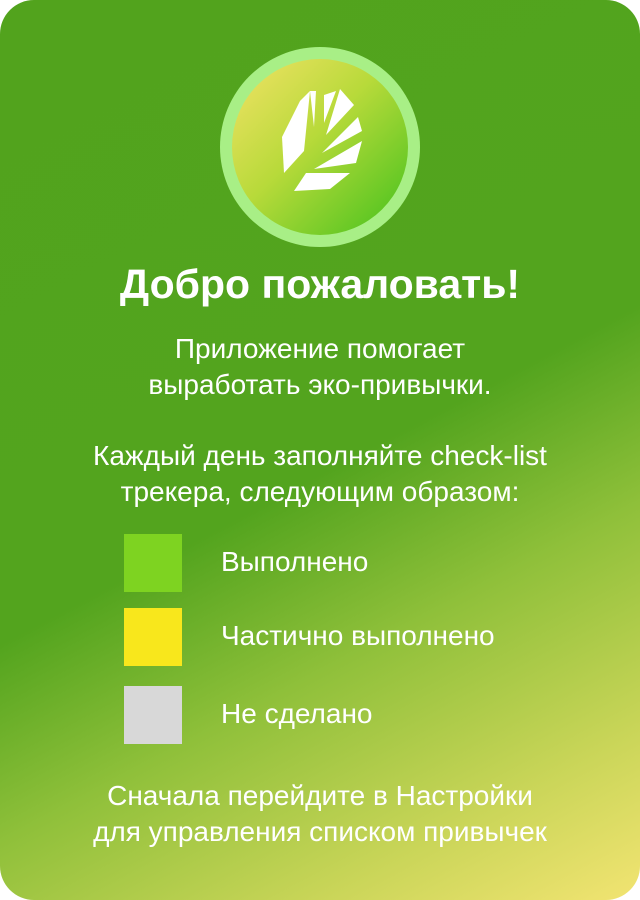  I want to click on app-logo, so click(320, 147).